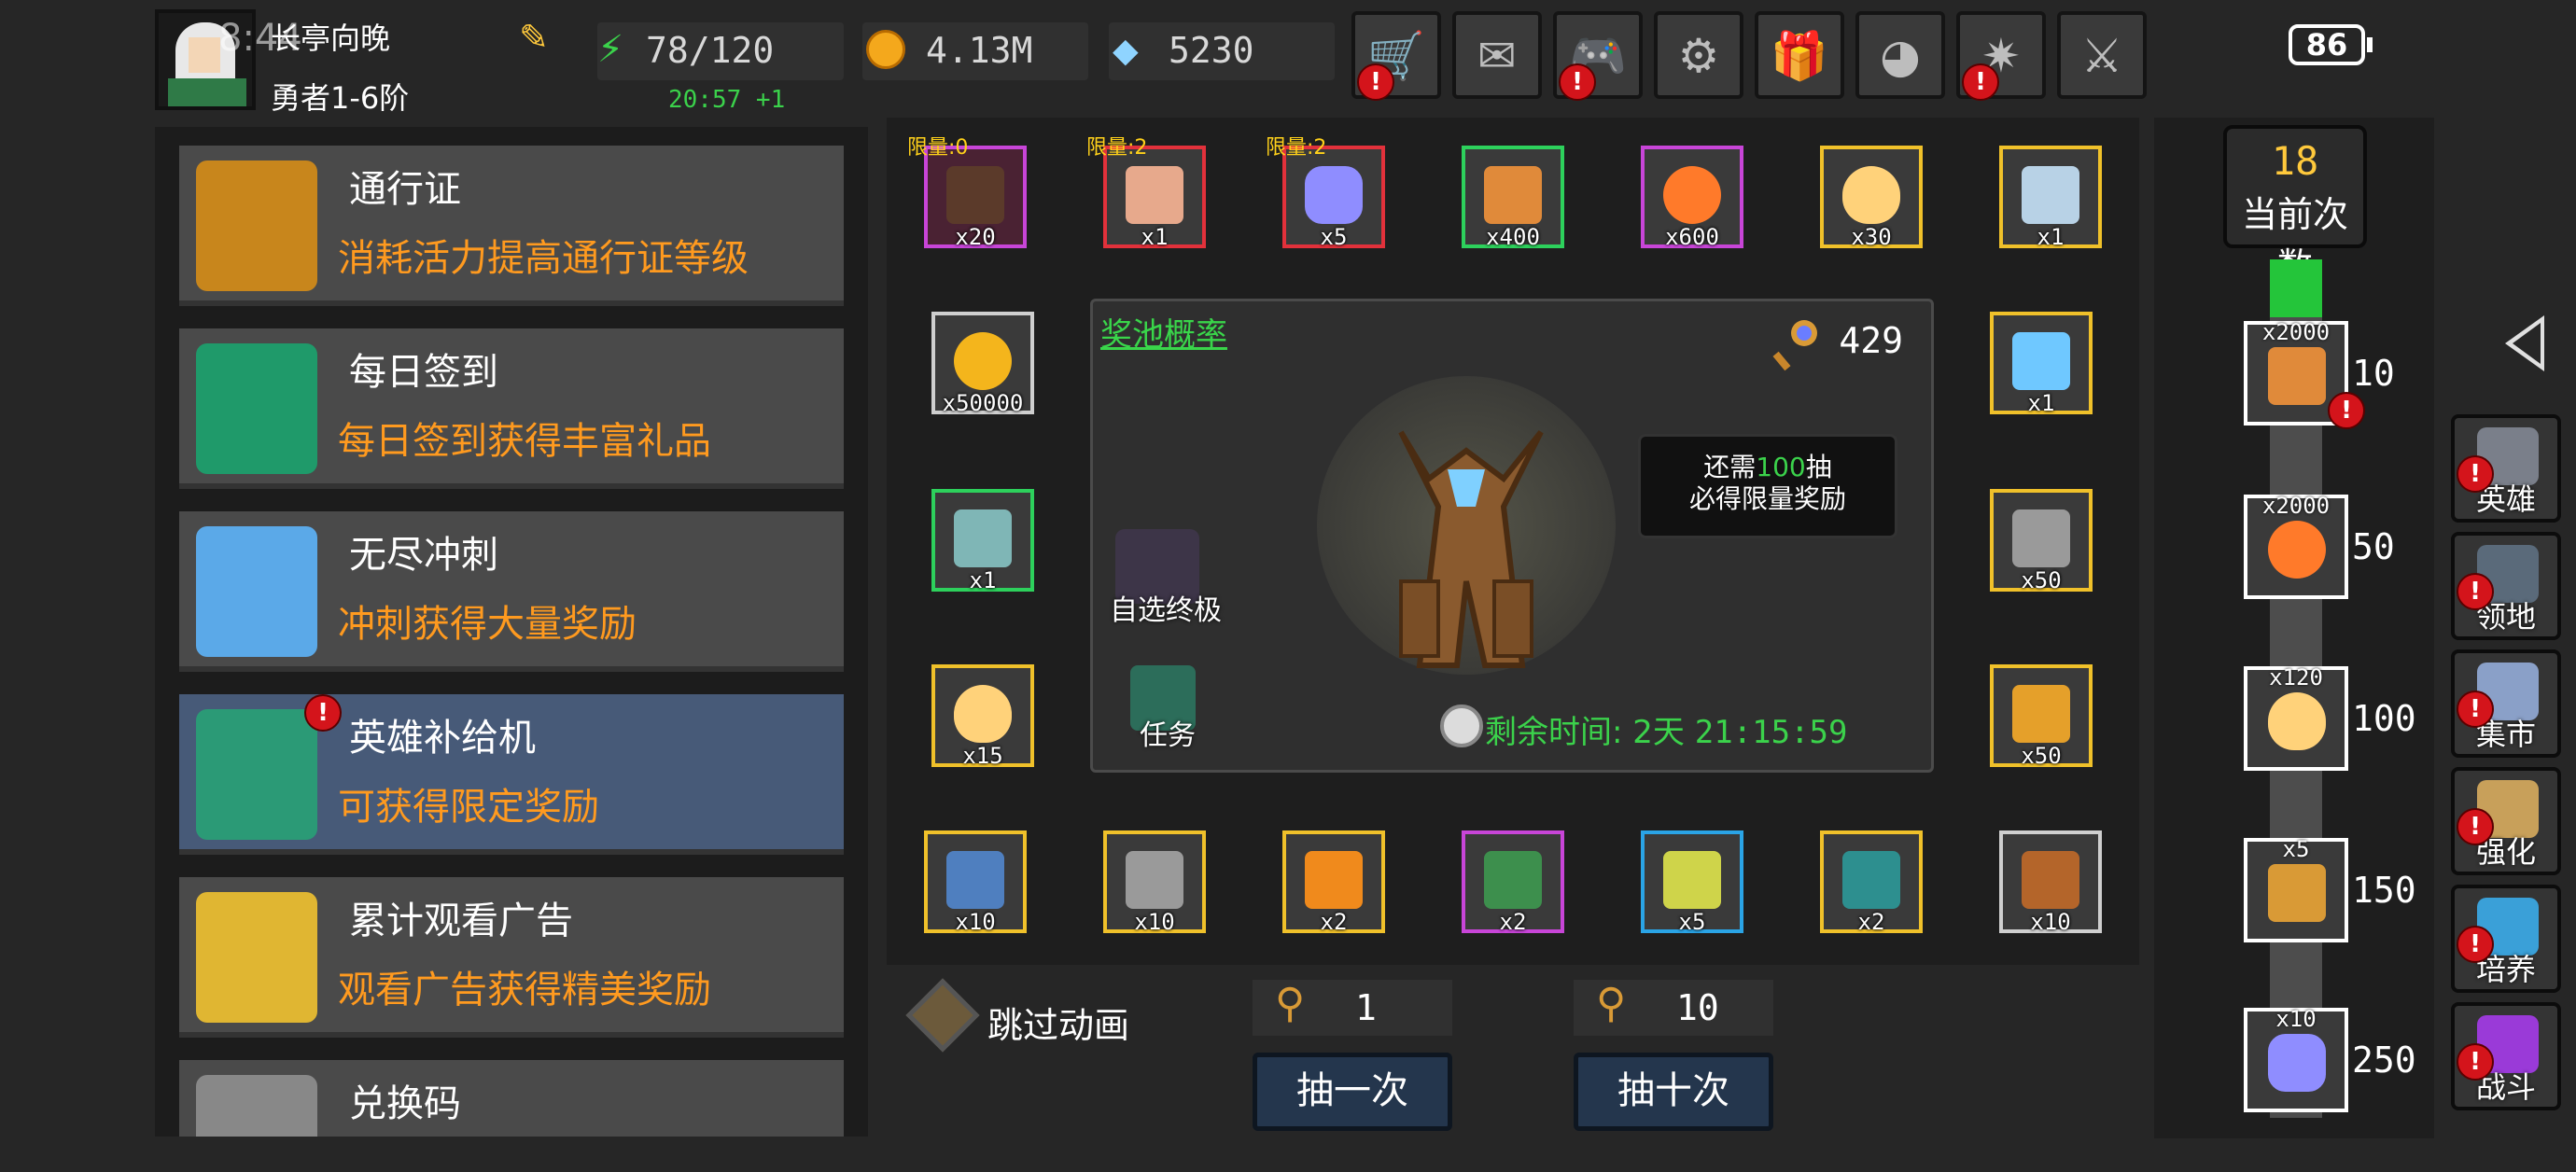  What do you see at coordinates (511, 1098) in the screenshot?
I see `menu-item: 兑换码` at bounding box center [511, 1098].